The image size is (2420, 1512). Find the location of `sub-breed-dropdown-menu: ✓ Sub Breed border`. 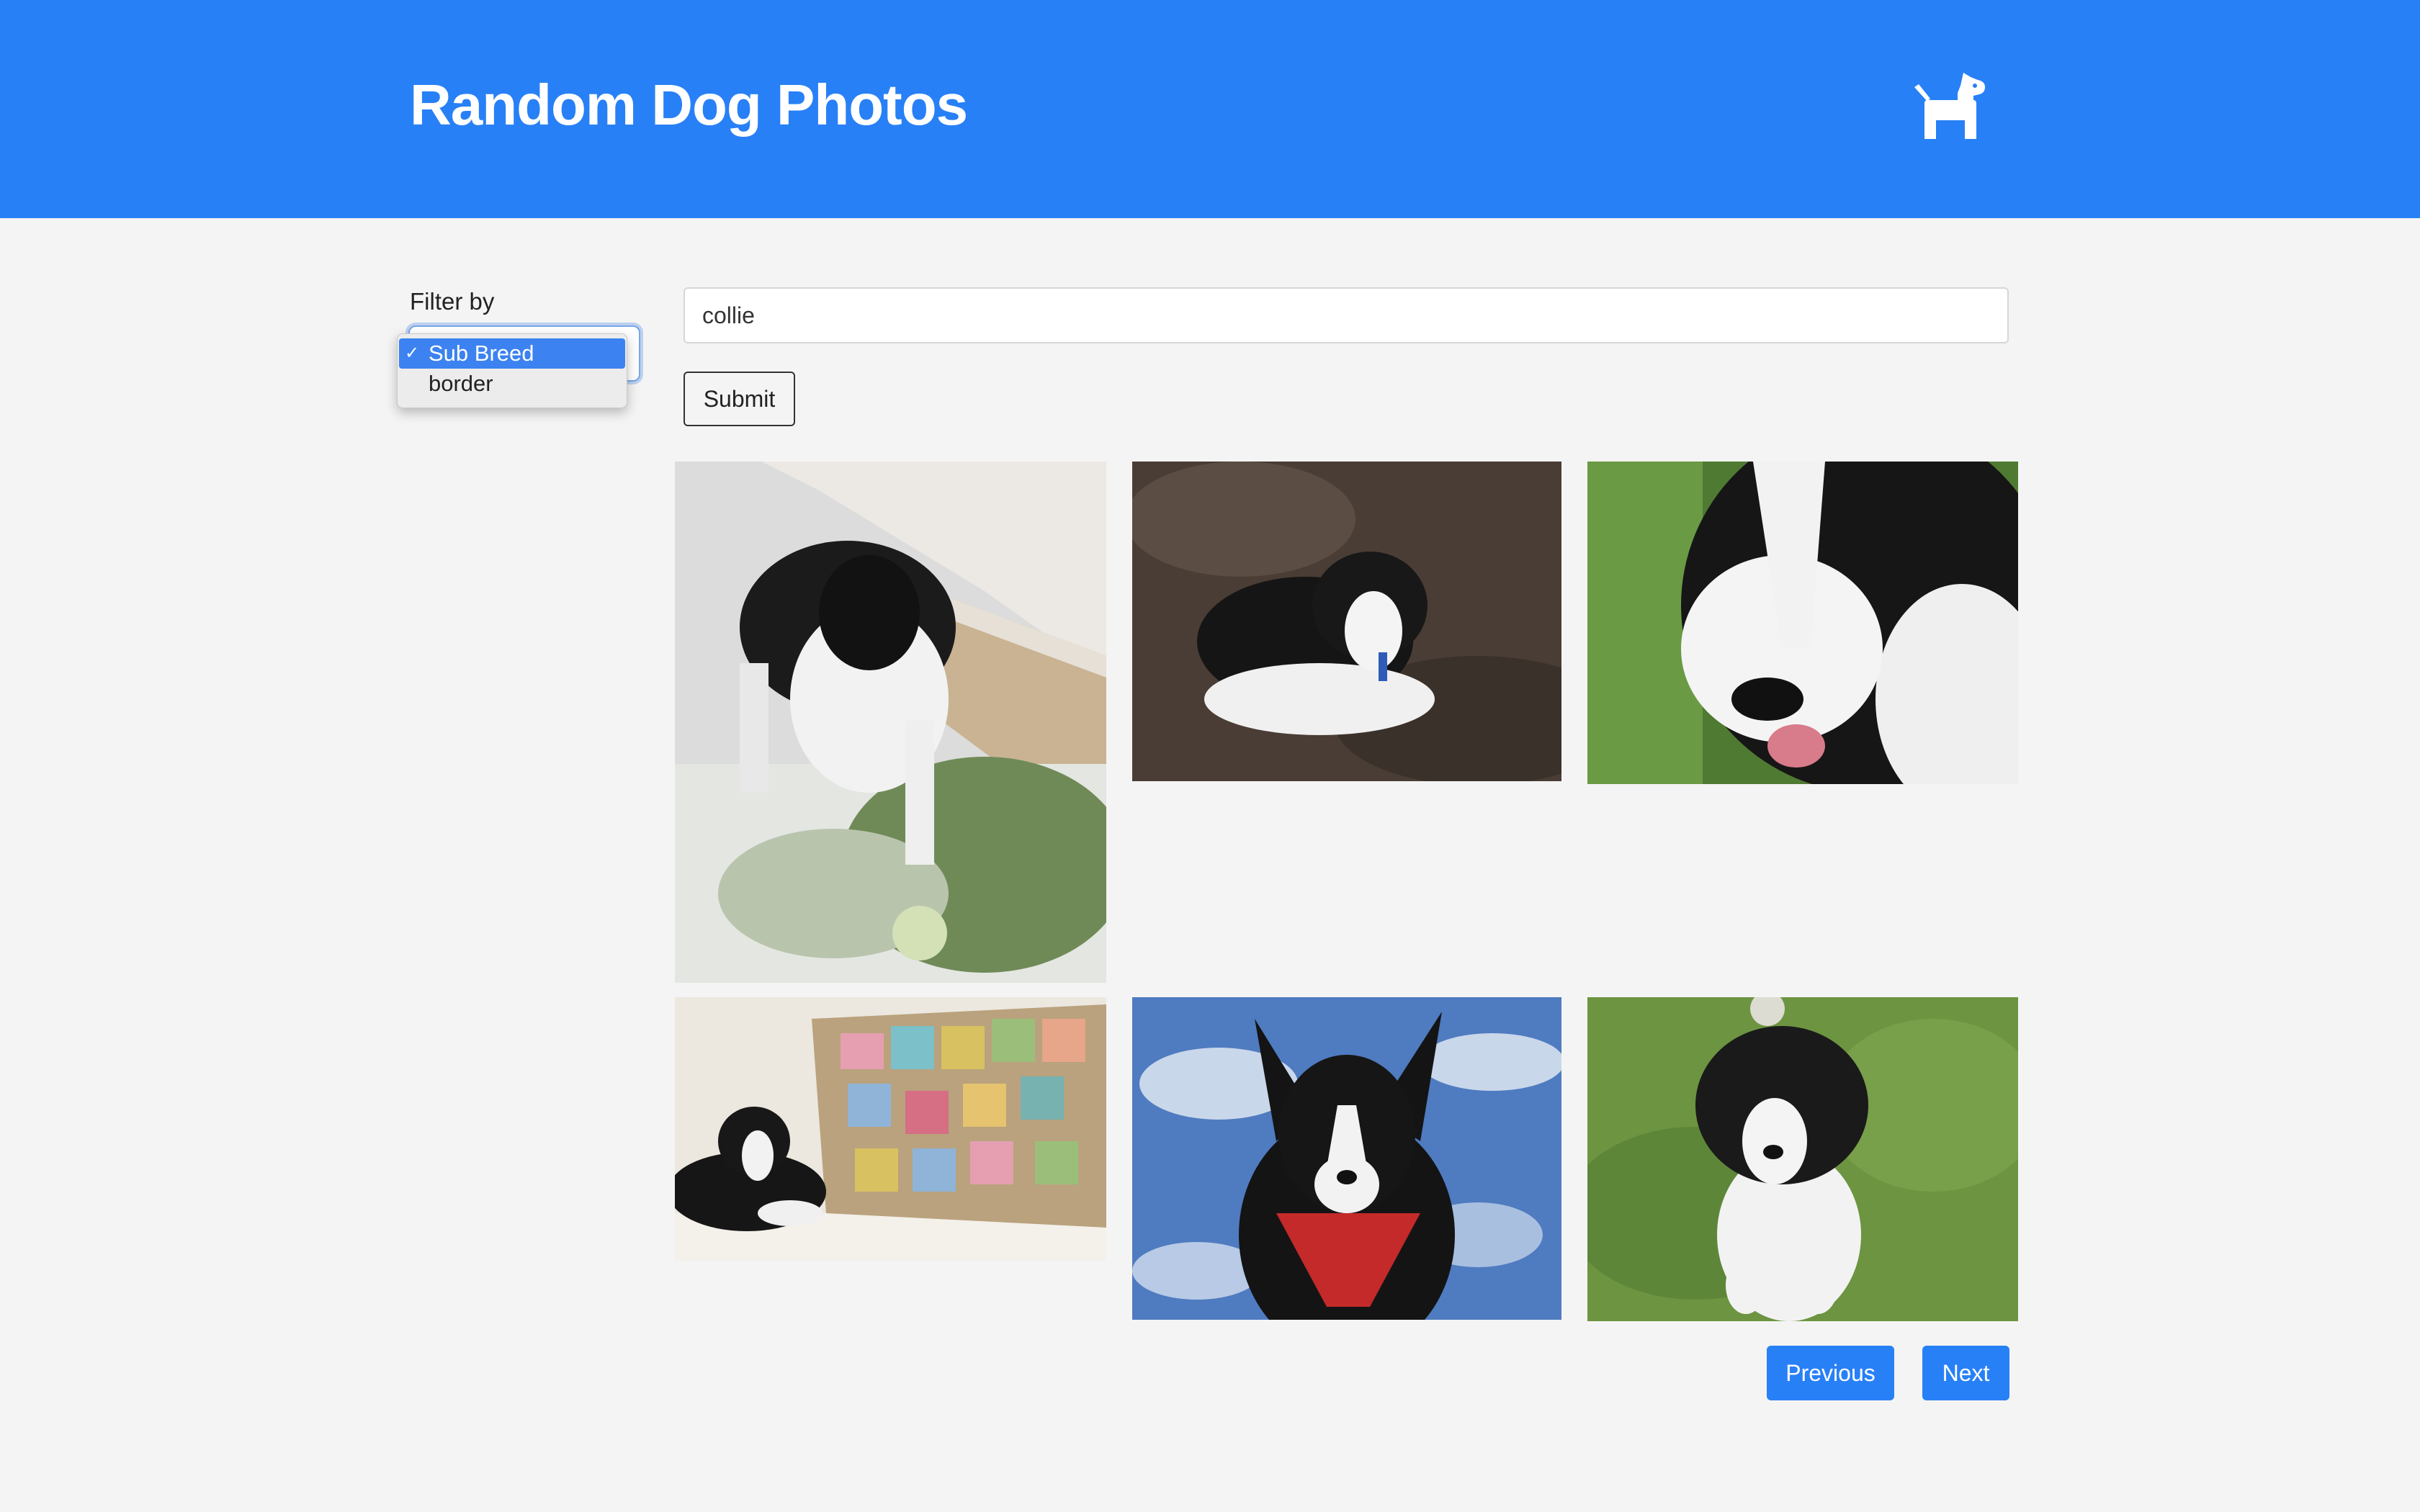

sub-breed-dropdown-menu: ✓ Sub Breed border is located at coordinates (512, 370).